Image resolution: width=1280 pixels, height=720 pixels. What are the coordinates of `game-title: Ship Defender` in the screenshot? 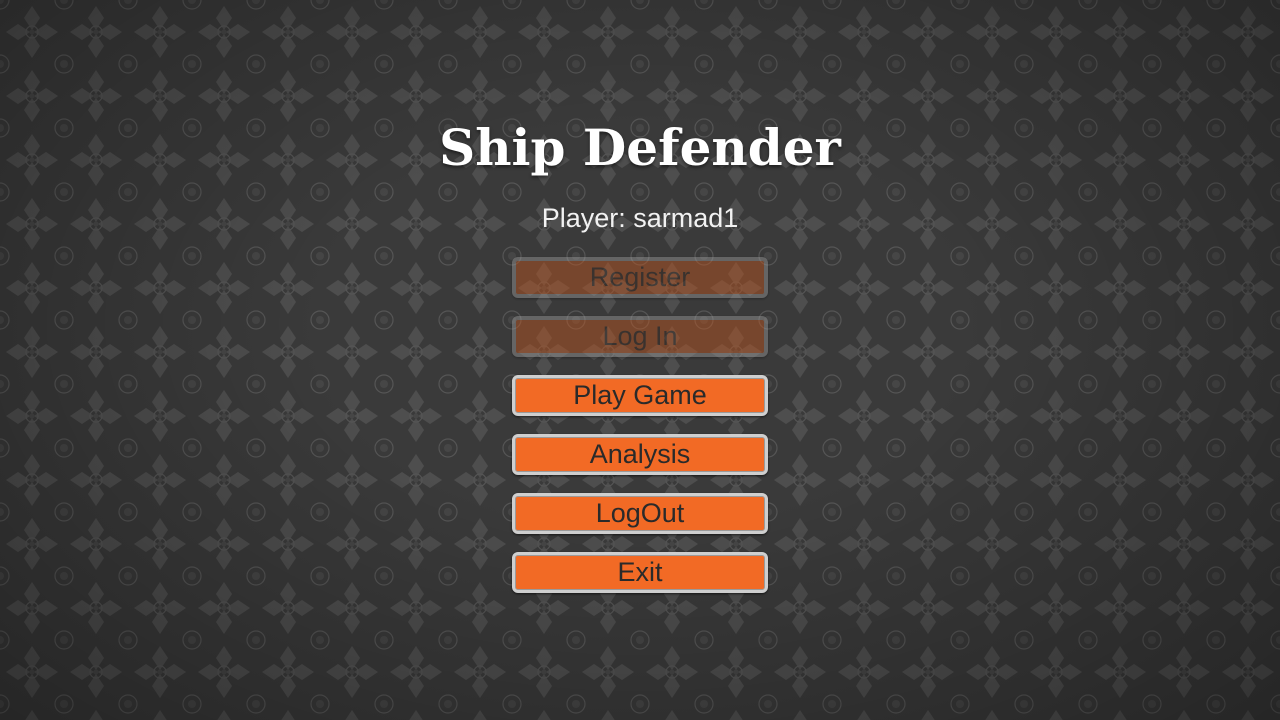 It's located at (640, 147).